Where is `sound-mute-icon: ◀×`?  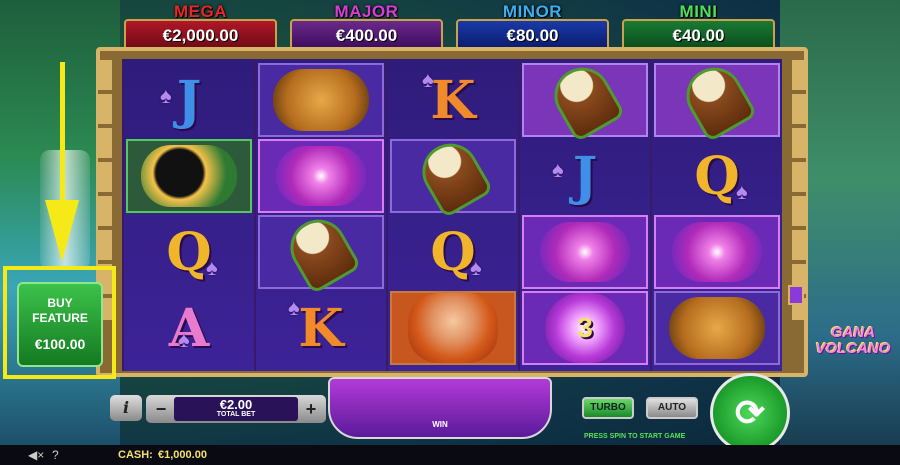 sound-mute-icon: ◀× is located at coordinates (36, 455).